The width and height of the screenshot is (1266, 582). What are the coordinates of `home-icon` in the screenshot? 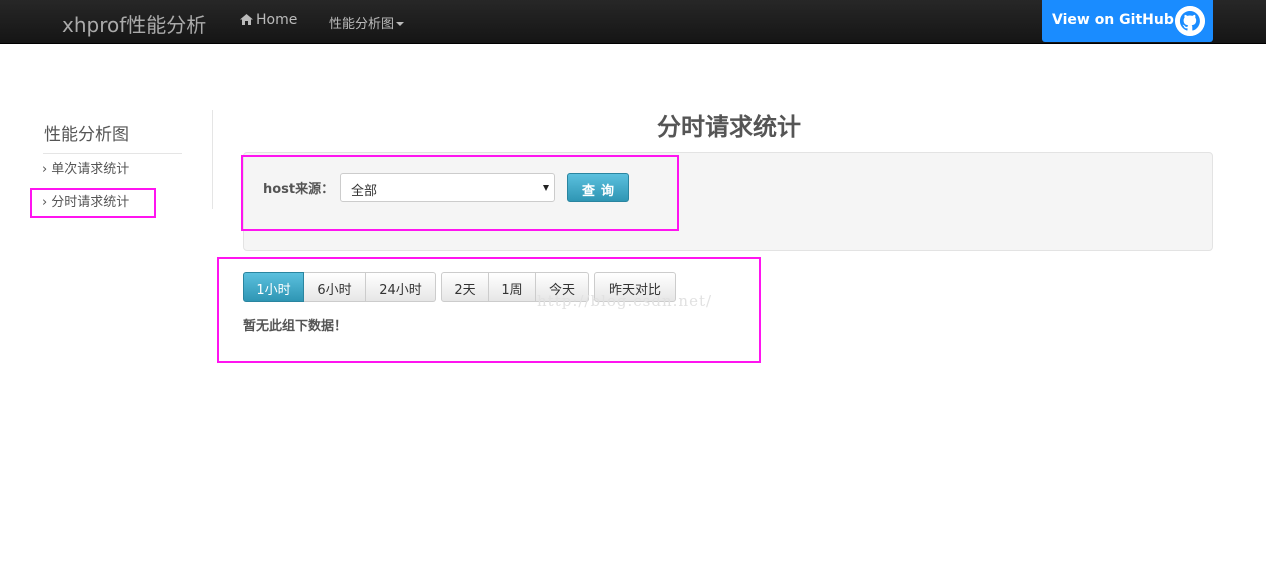 It's located at (246, 19).